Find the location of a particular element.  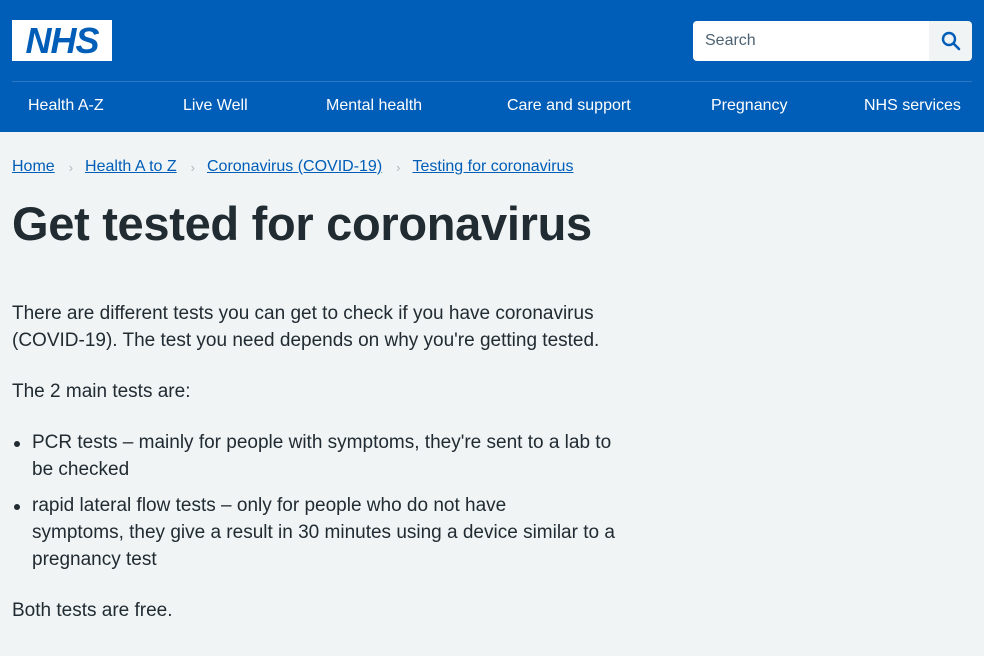

search-icon is located at coordinates (950, 41).